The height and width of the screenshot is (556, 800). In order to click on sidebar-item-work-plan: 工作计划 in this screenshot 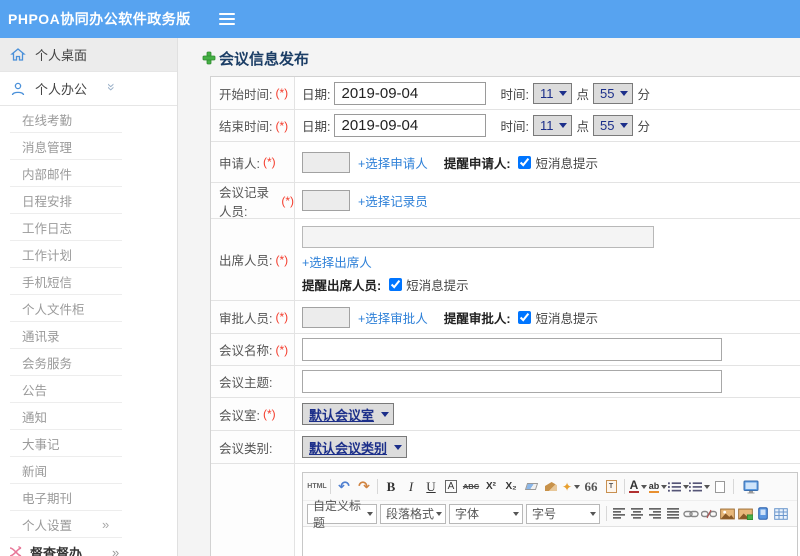, I will do `click(88, 254)`.